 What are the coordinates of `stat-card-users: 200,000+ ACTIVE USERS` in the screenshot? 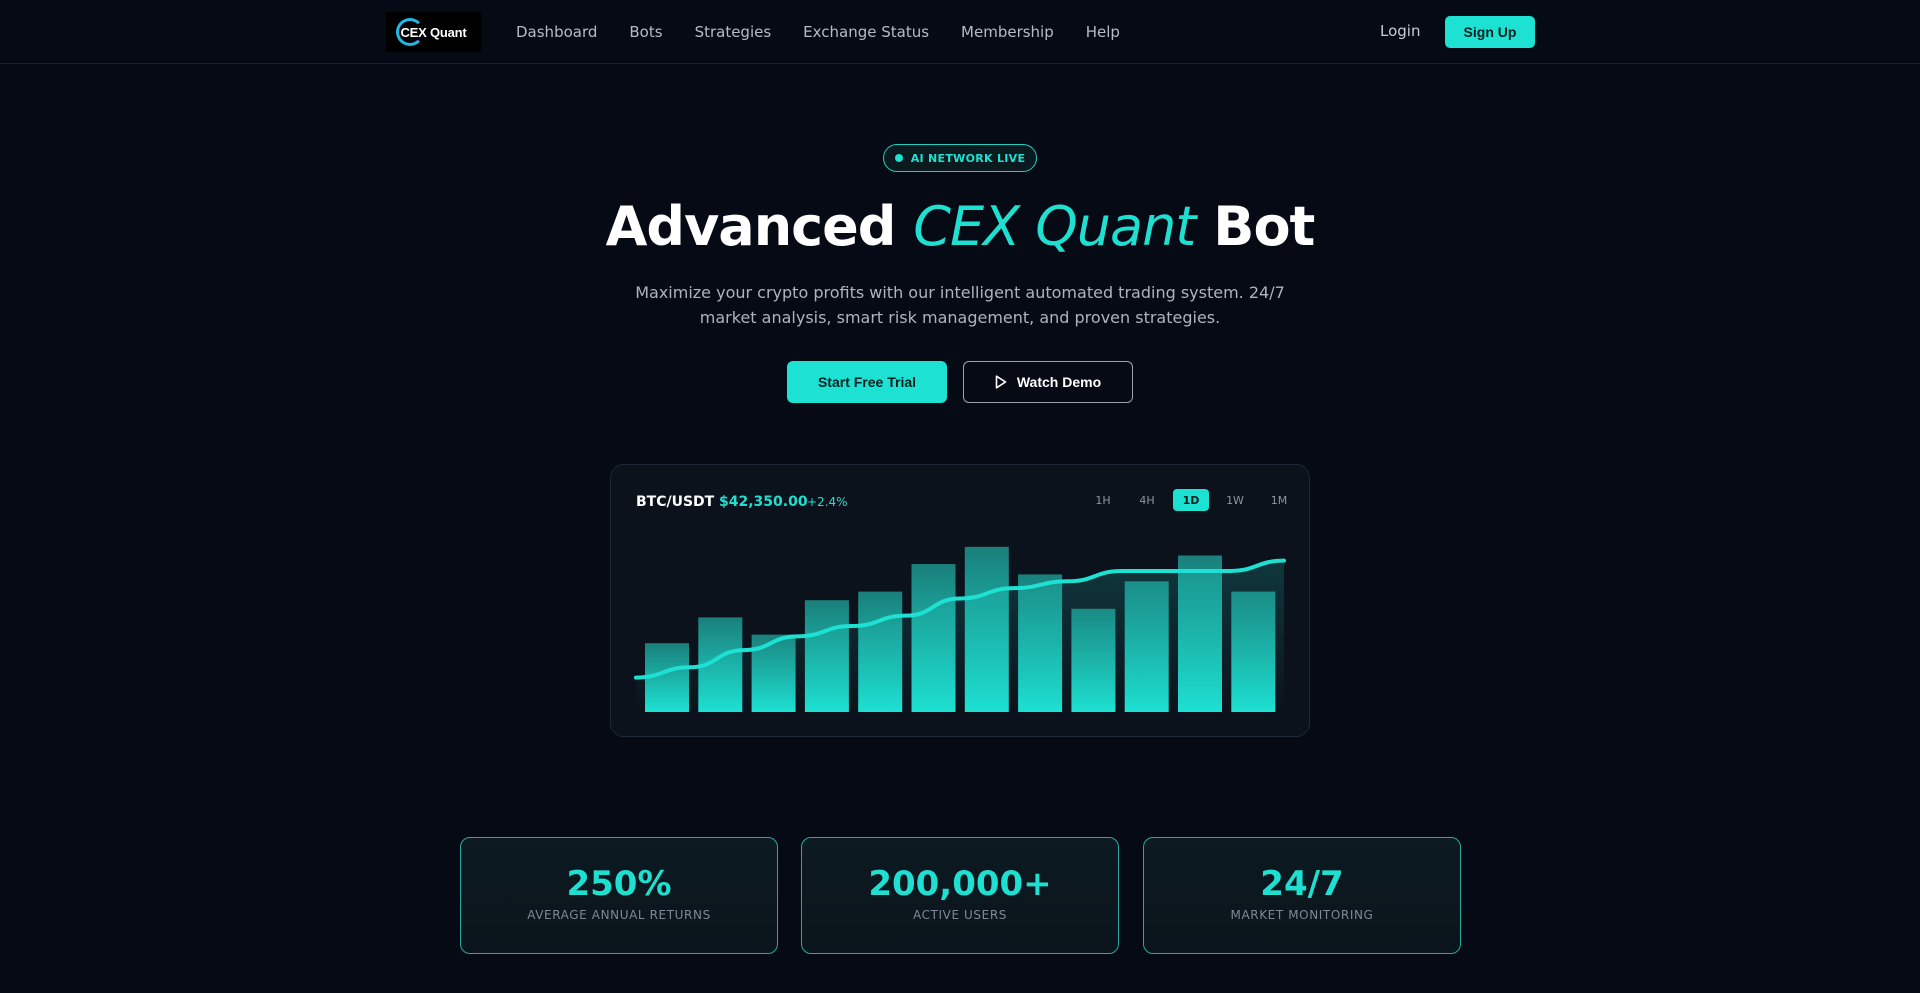 It's located at (960, 895).